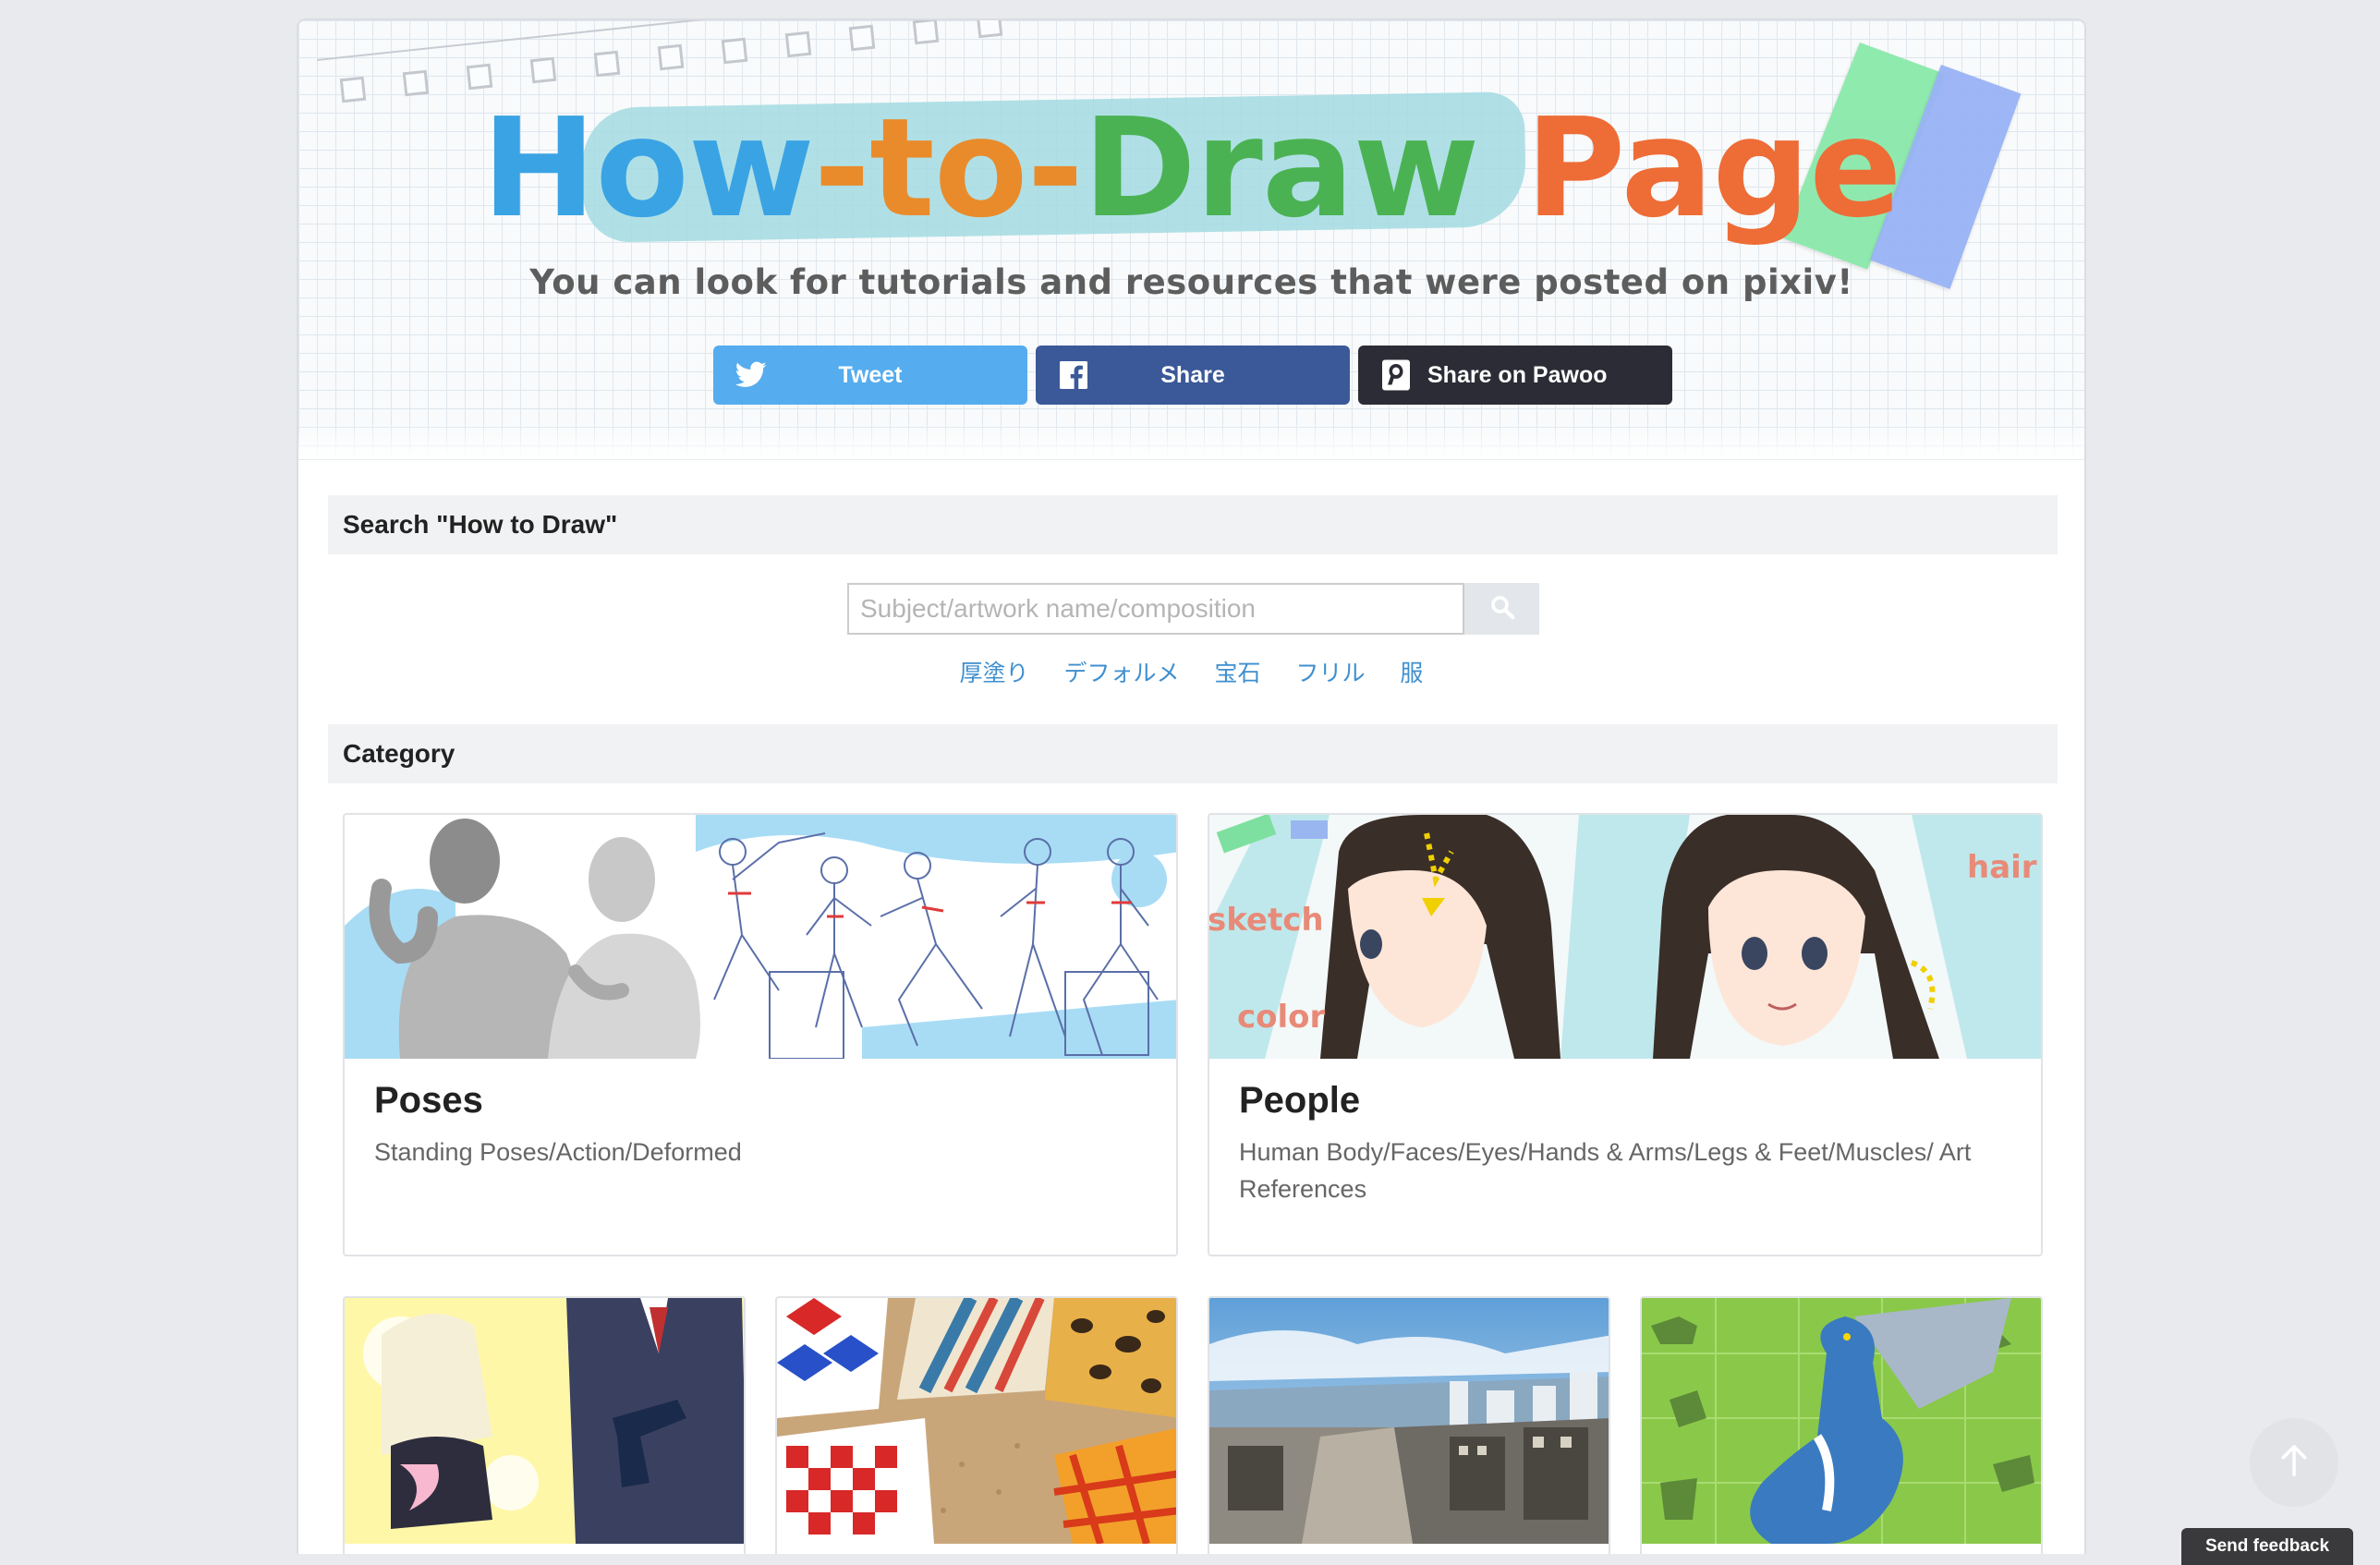 This screenshot has height=1565, width=2380. I want to click on search-icon, so click(1502, 609).